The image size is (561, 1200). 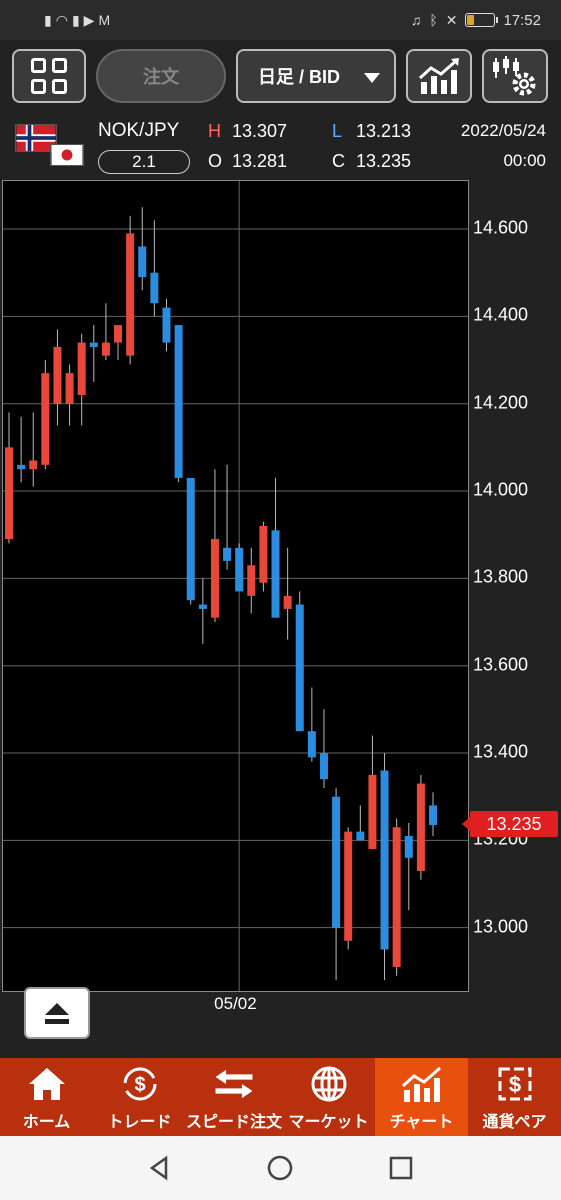 What do you see at coordinates (501, 576) in the screenshot?
I see `y-tick-label: 13.800` at bounding box center [501, 576].